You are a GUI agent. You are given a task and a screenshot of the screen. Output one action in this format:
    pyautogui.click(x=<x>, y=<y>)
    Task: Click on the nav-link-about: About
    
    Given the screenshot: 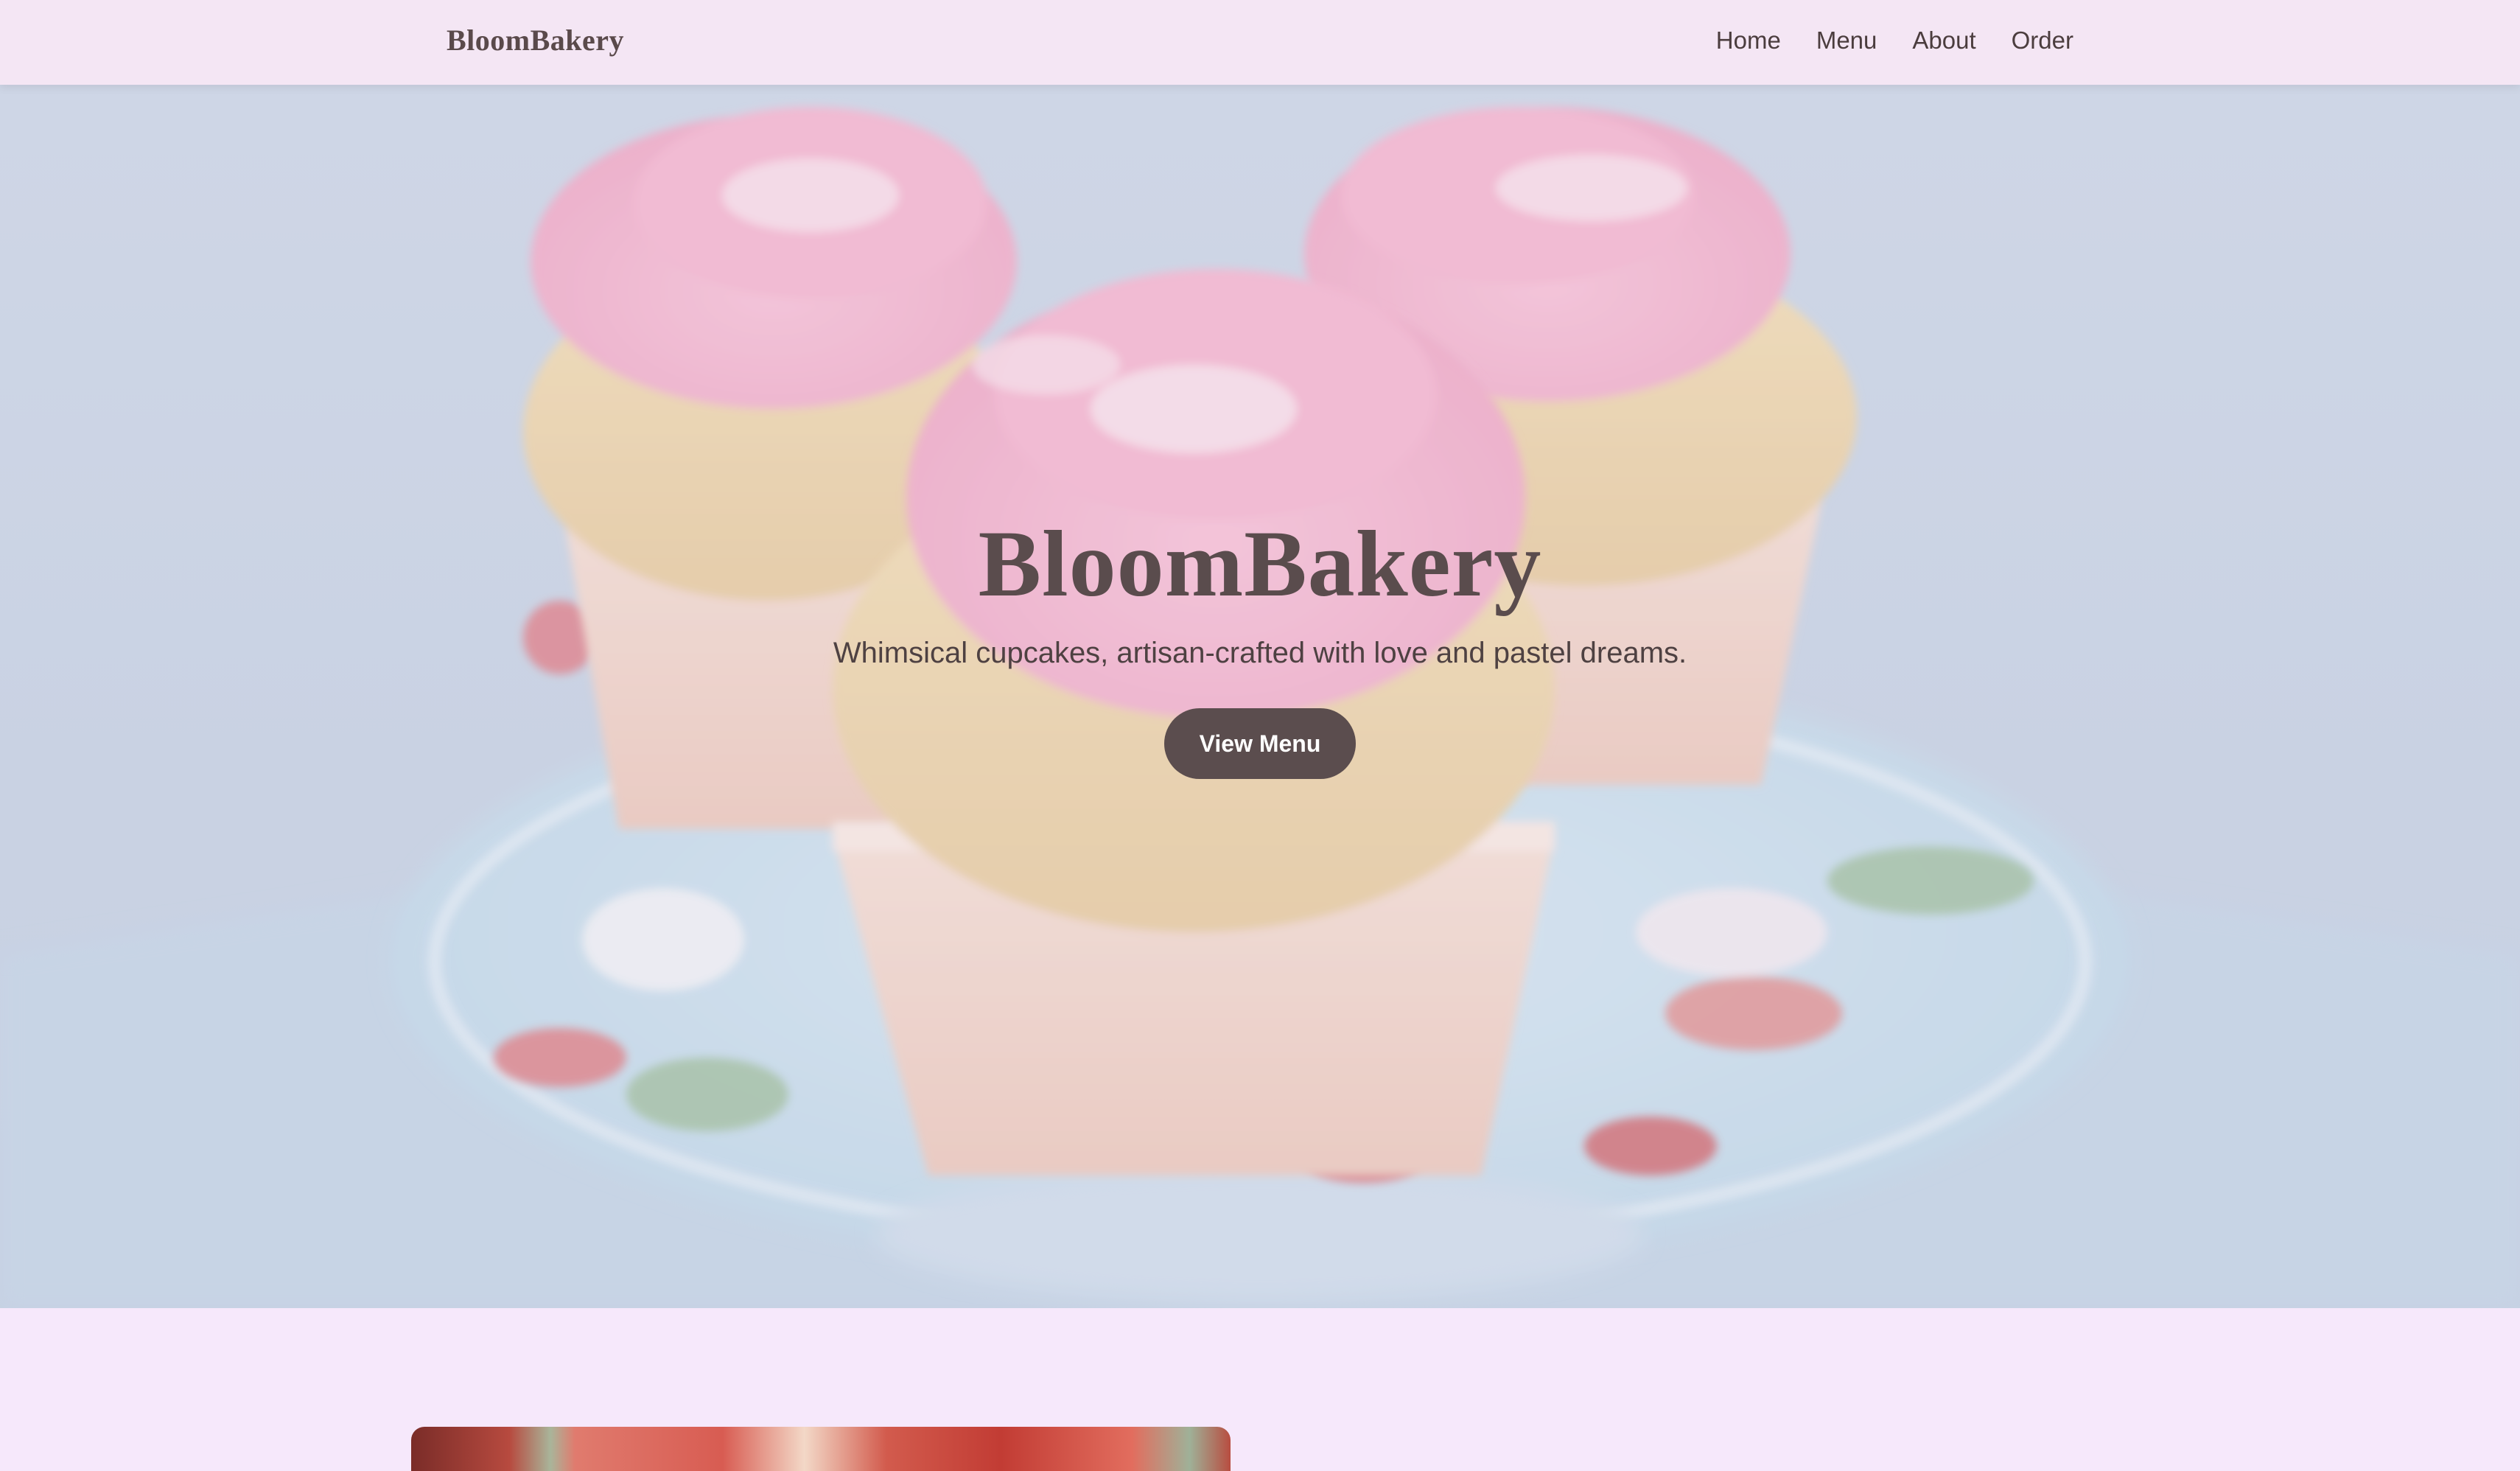 What is the action you would take?
    pyautogui.click(x=1943, y=41)
    